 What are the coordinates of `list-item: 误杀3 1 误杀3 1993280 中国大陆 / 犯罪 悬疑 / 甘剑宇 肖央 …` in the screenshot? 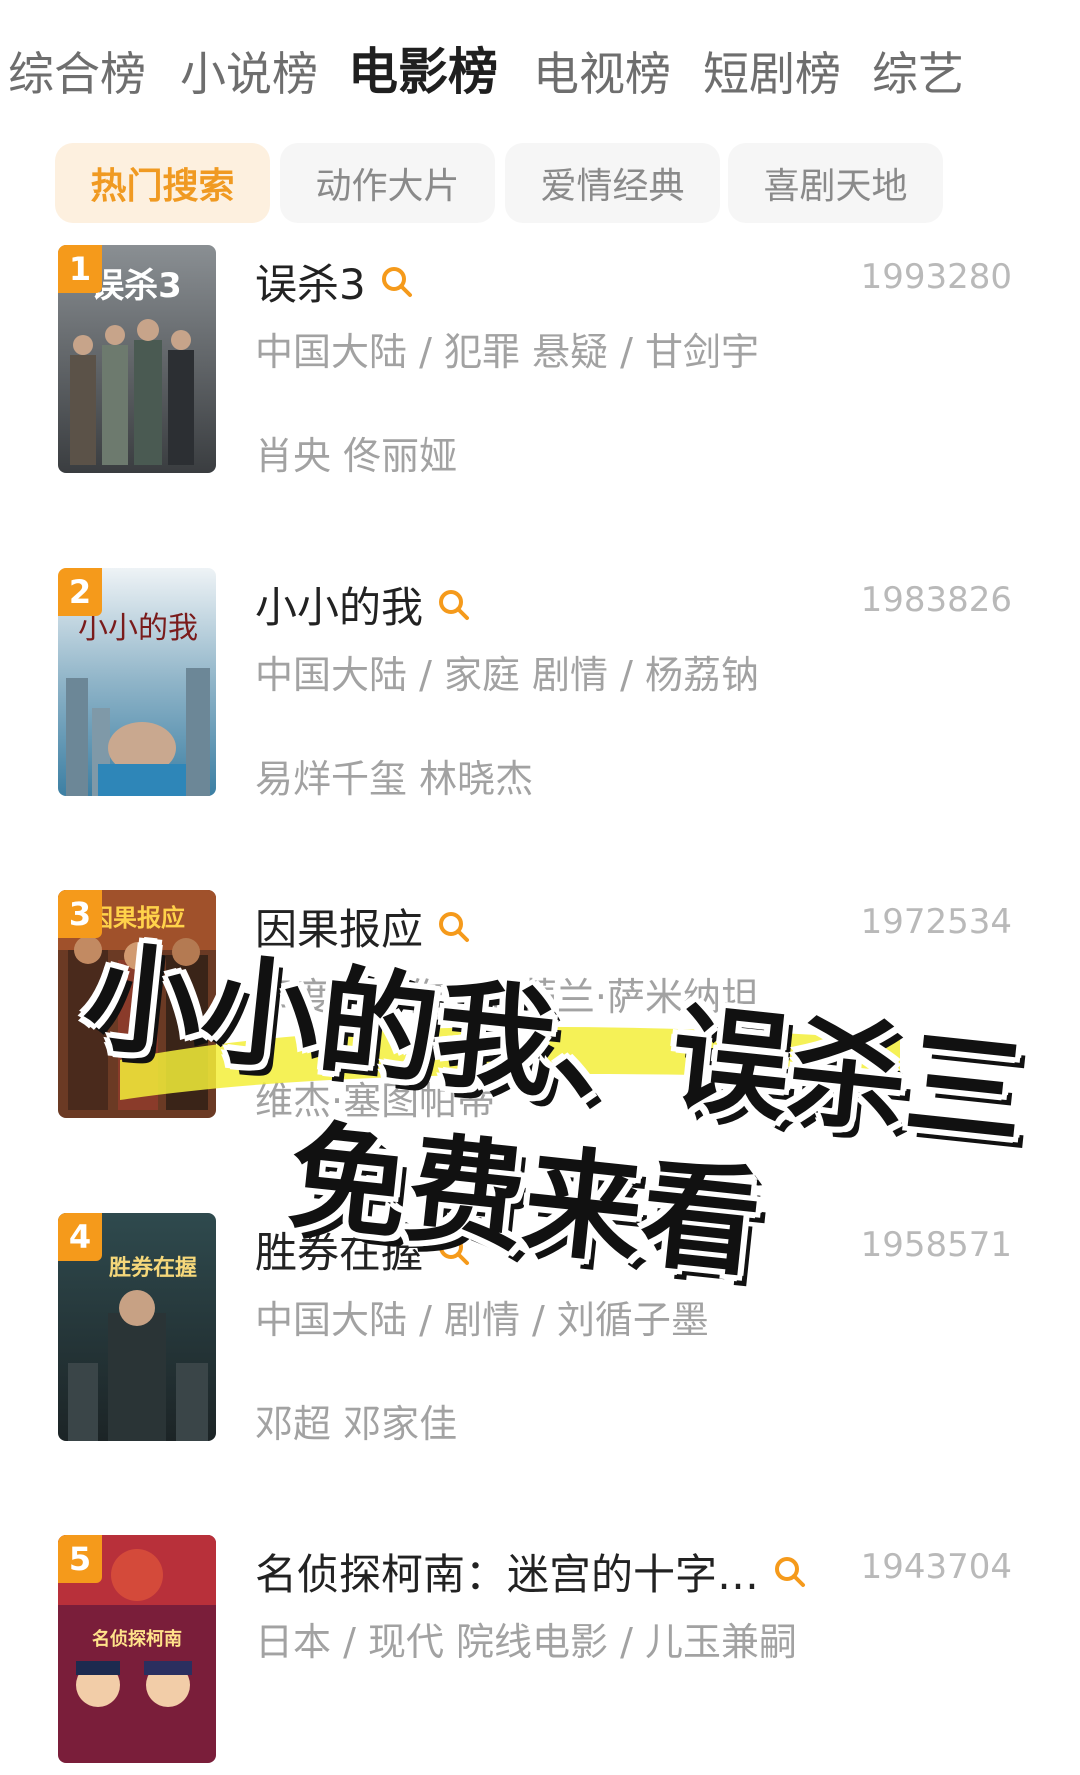 It's located at (540, 365).